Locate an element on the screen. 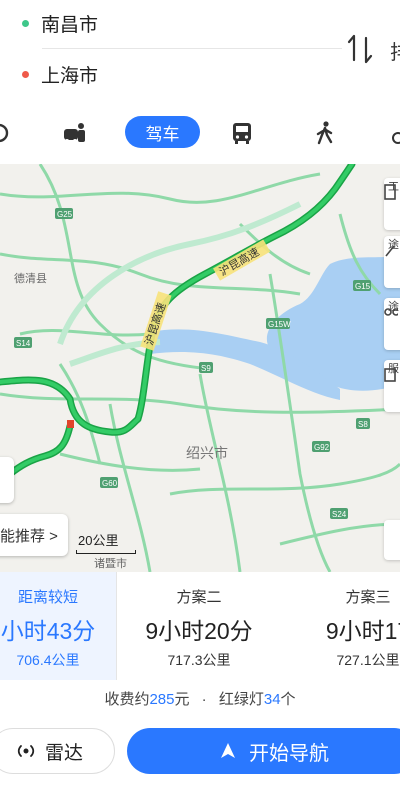 The image size is (400, 789). label-zhuji: 诸暨市 is located at coordinates (110, 563).